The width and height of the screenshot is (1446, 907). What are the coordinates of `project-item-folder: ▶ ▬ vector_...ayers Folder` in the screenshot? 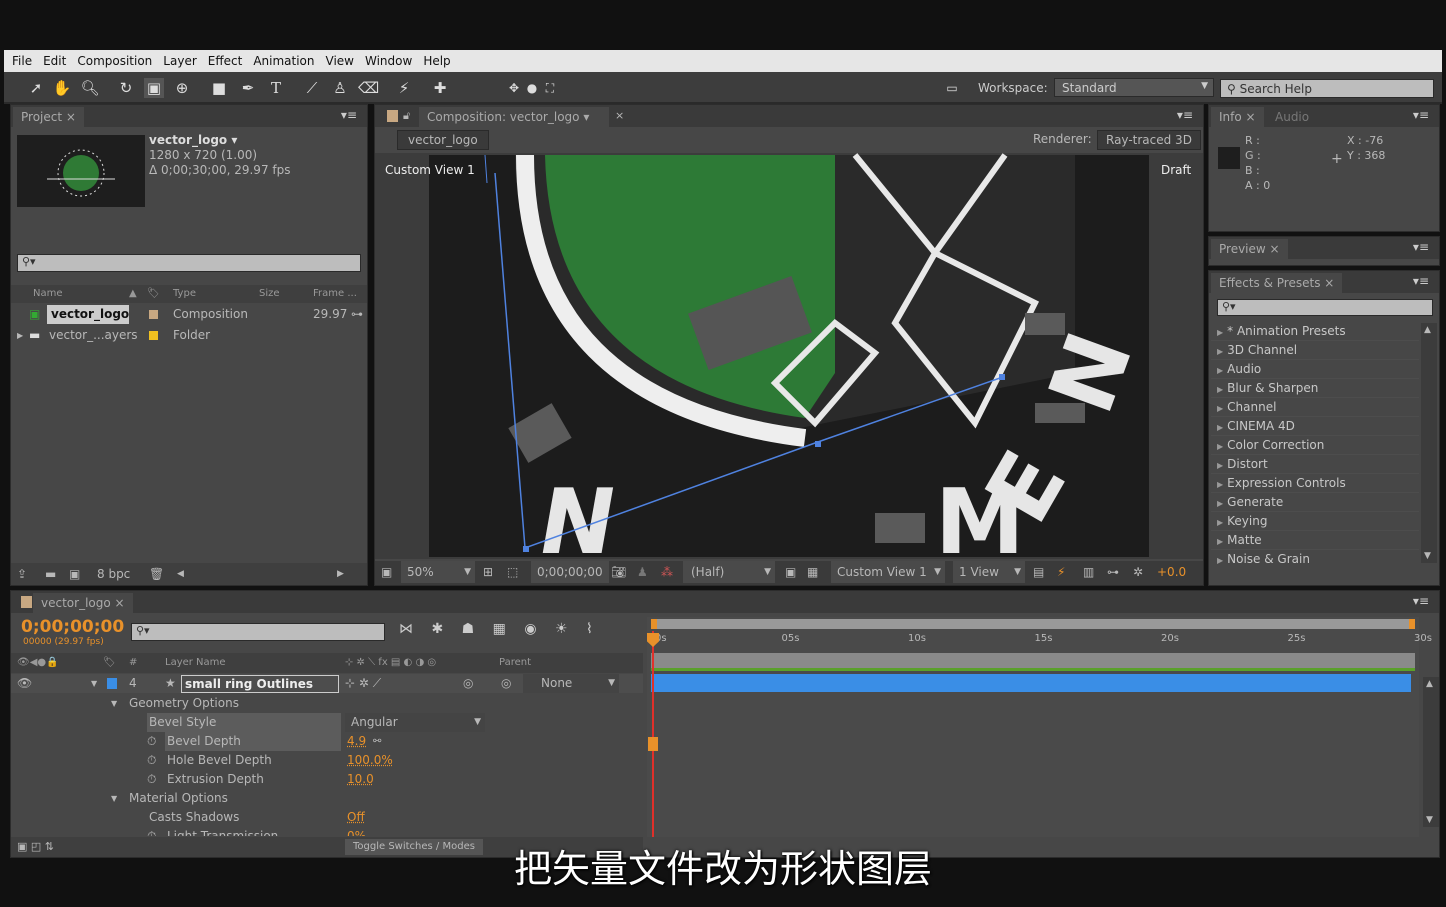 It's located at (181, 335).